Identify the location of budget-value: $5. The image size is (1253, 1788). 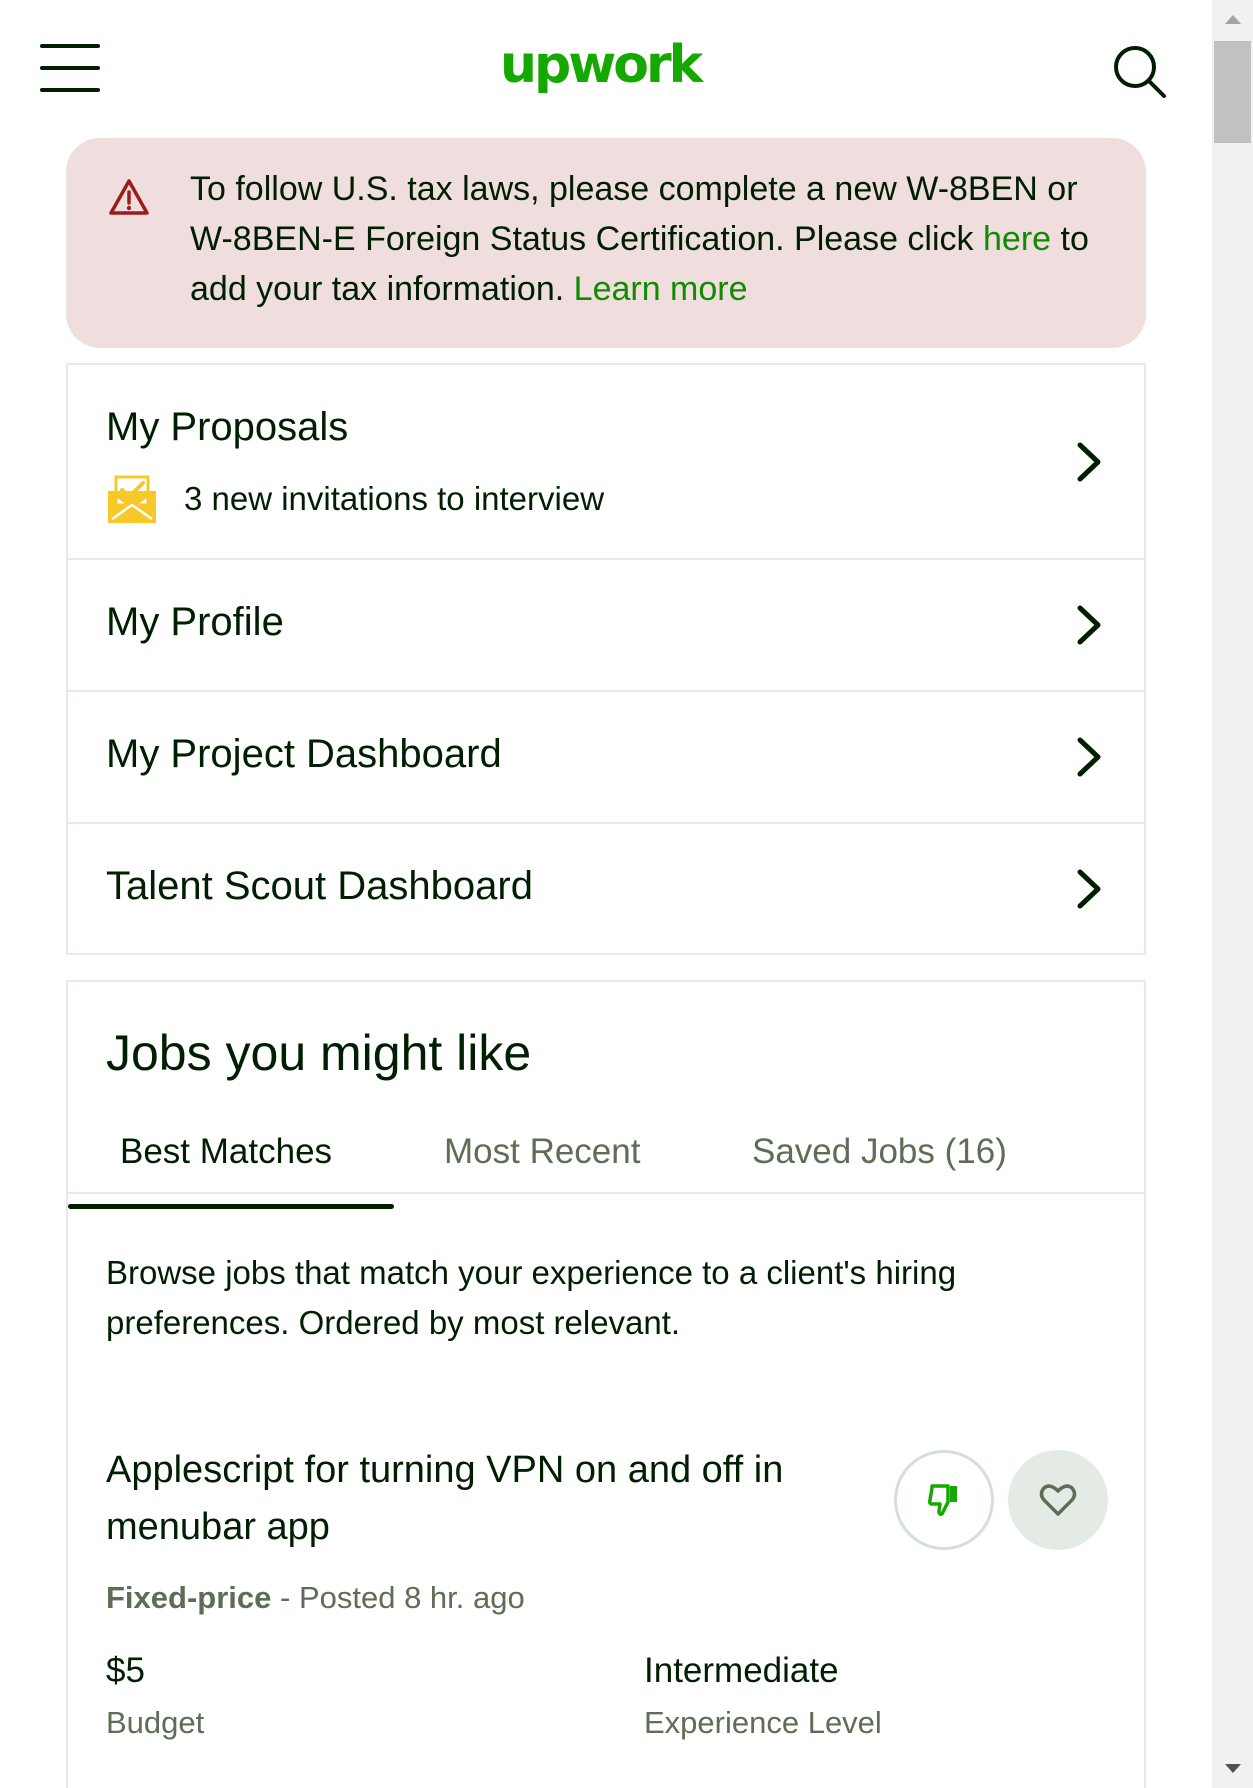
(125, 1670).